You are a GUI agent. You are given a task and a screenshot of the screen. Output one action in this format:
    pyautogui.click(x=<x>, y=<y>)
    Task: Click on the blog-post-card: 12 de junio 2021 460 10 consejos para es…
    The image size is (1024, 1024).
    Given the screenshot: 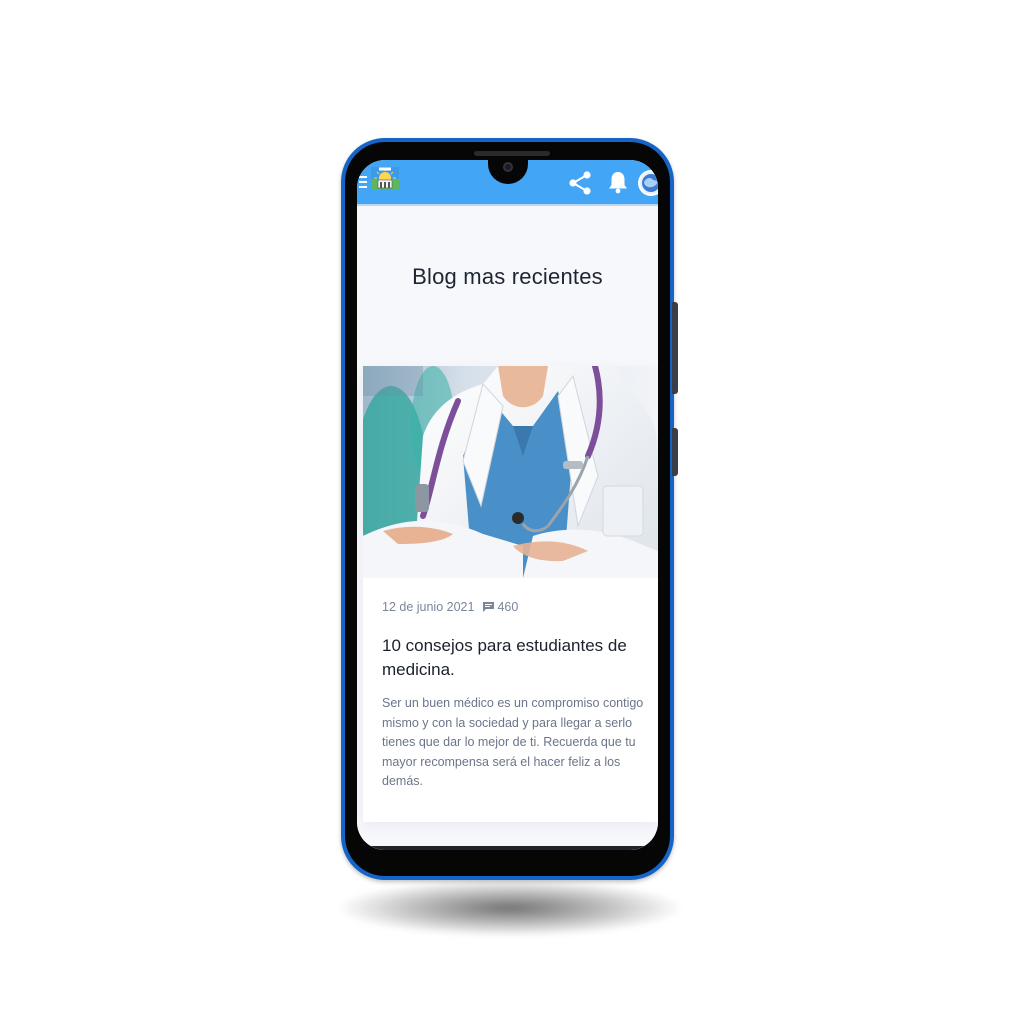 What is the action you would take?
    pyautogui.click(x=510, y=594)
    